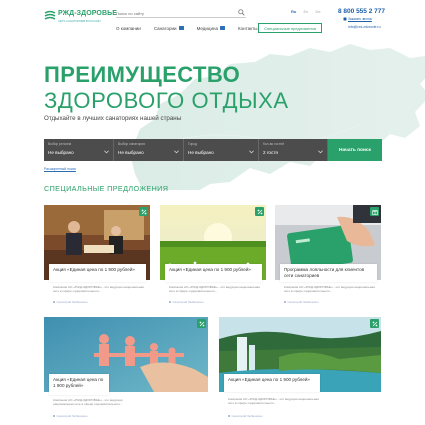  I want to click on guests-select: Кол-во гостей 2 гостя, so click(293, 150).